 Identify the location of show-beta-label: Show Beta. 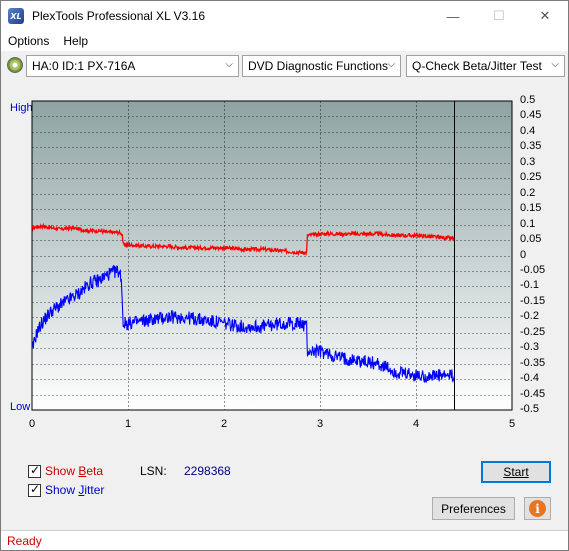
(74, 471).